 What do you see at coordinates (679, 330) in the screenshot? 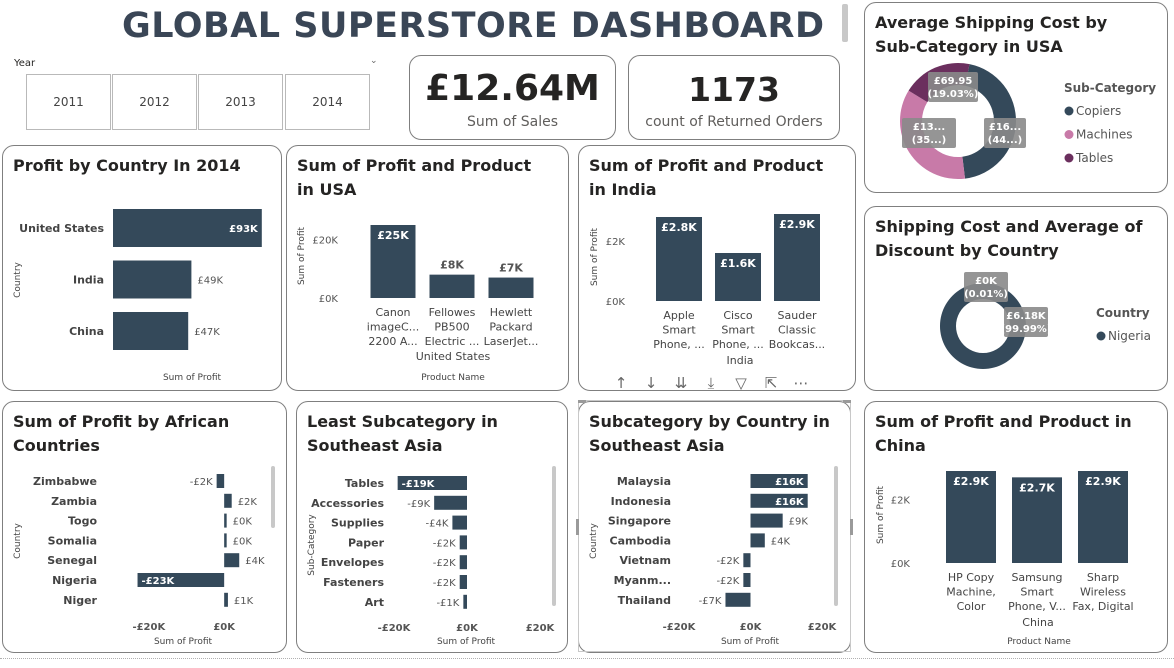
I see `category-label: Smart` at bounding box center [679, 330].